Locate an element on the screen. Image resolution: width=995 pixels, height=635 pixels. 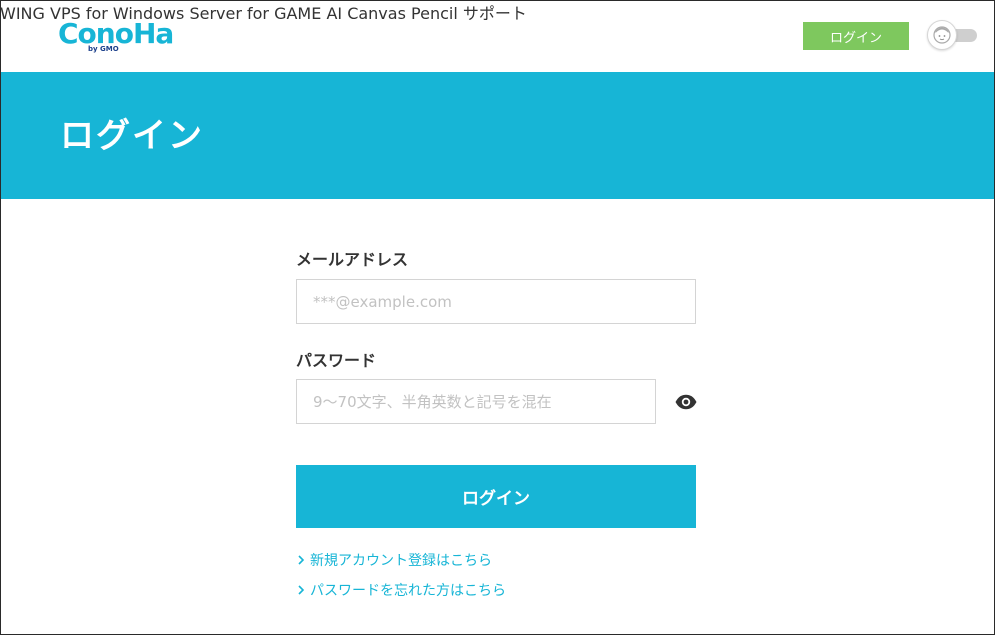
forgot-password-link-label: パスワードを忘れた方はこちら is located at coordinates (408, 591).